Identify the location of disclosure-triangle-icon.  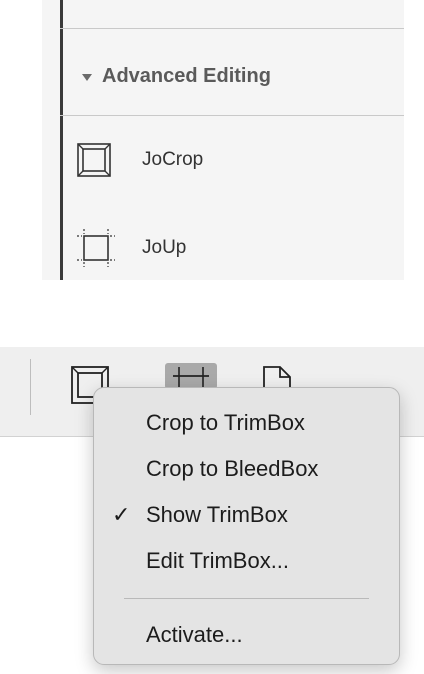
(87, 77).